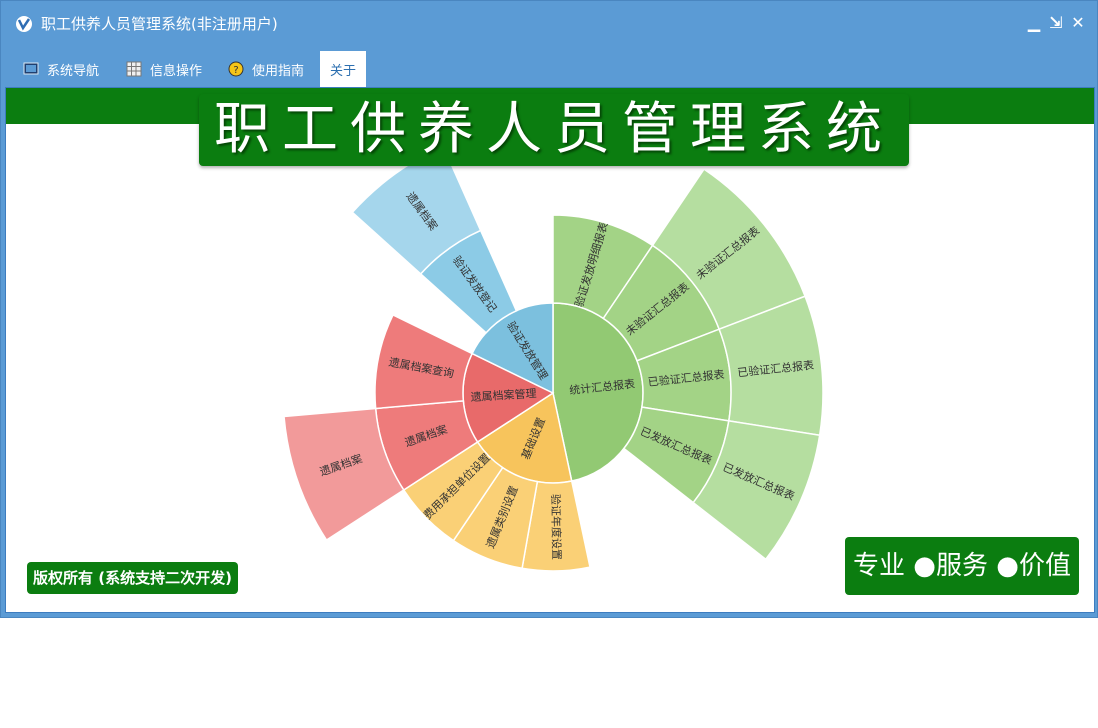  What do you see at coordinates (132, 578) in the screenshot?
I see `copyright-badge: 版权所有 (系统支持二次开发)` at bounding box center [132, 578].